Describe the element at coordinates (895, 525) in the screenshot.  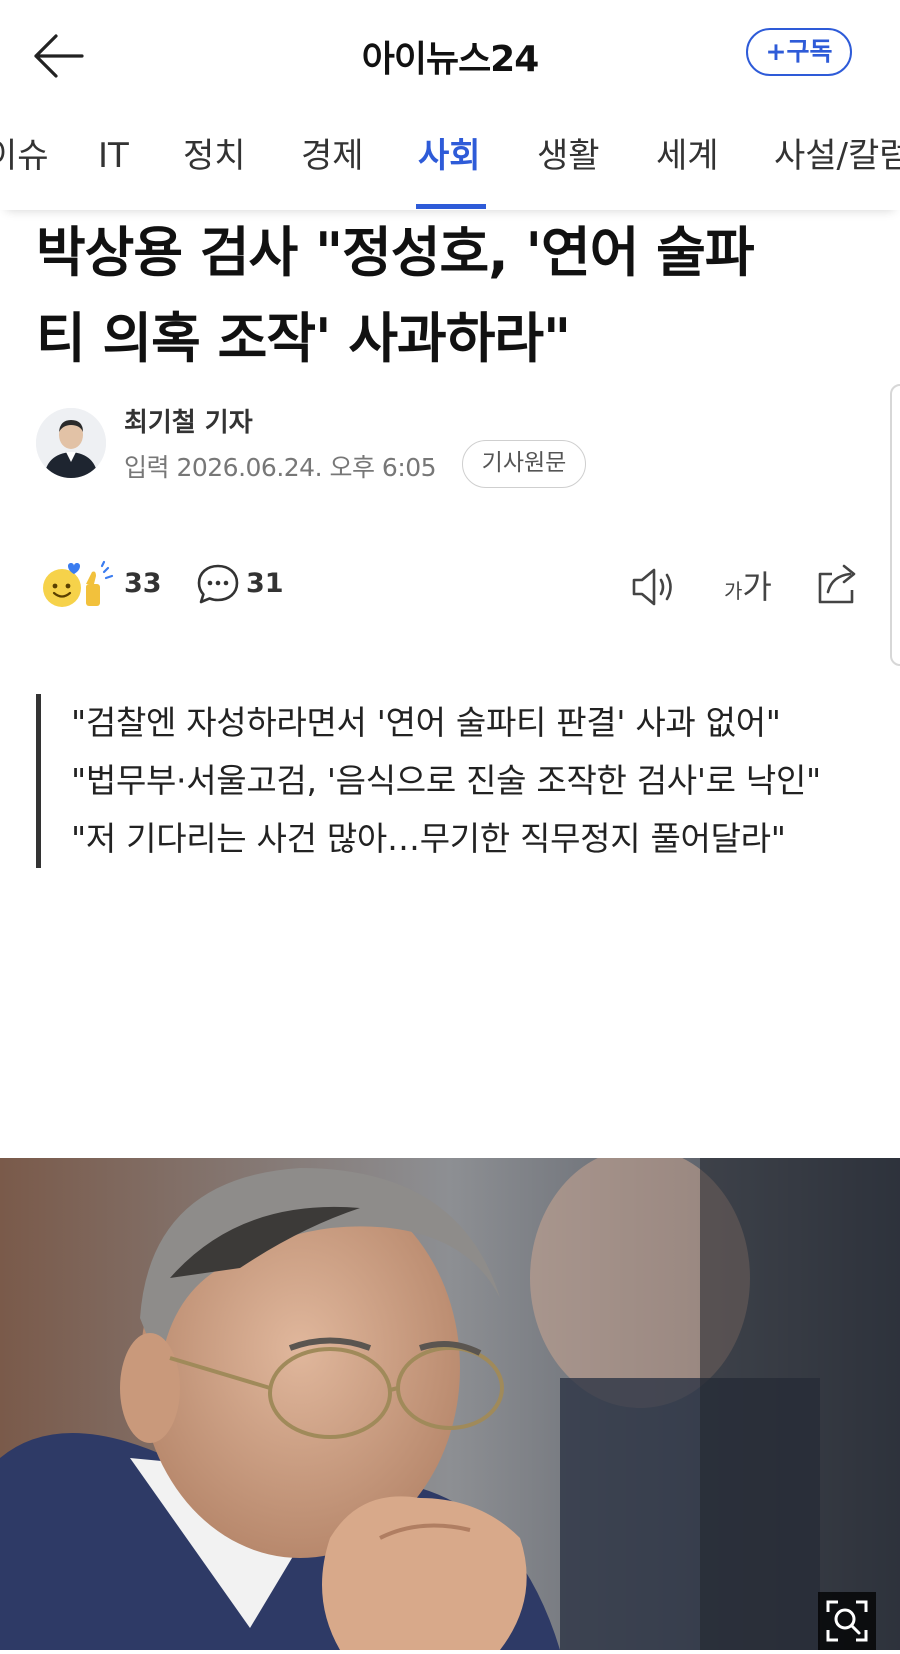
I see `side-panel-edge` at that location.